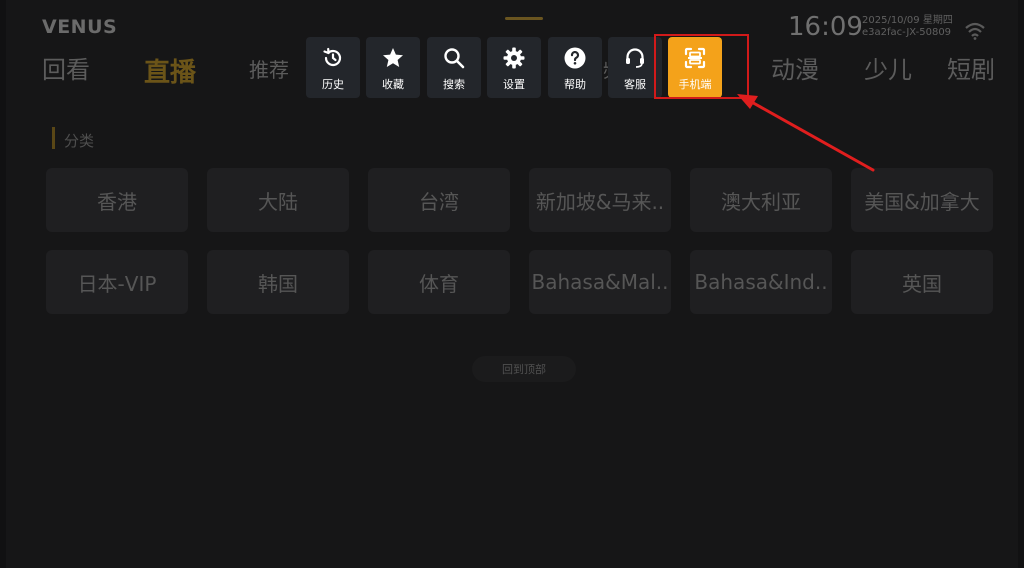 The image size is (1024, 568). I want to click on date-info: 2025/10/09 星期四 e3a2fac-JX-50809, so click(907, 27).